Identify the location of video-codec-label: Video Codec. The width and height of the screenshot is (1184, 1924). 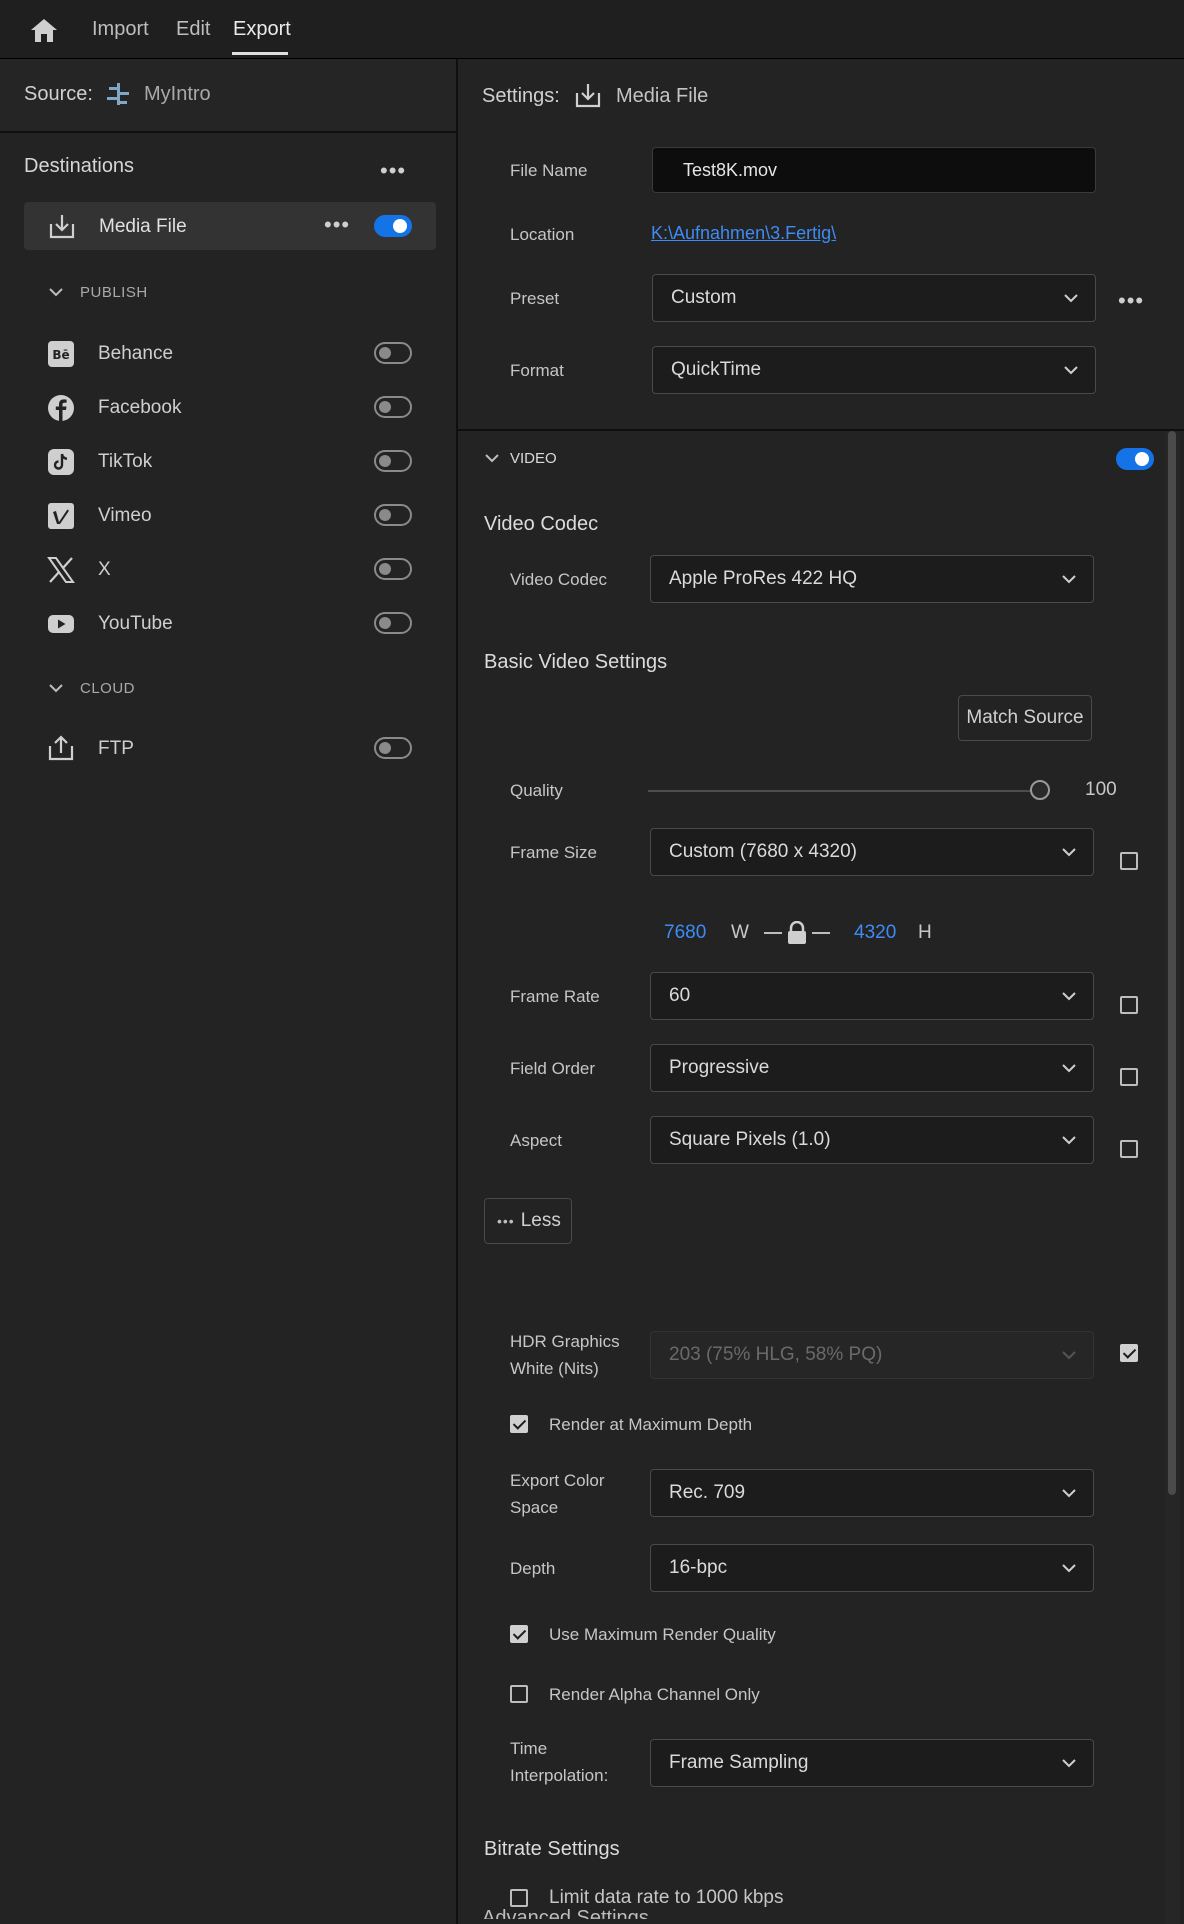
(559, 579).